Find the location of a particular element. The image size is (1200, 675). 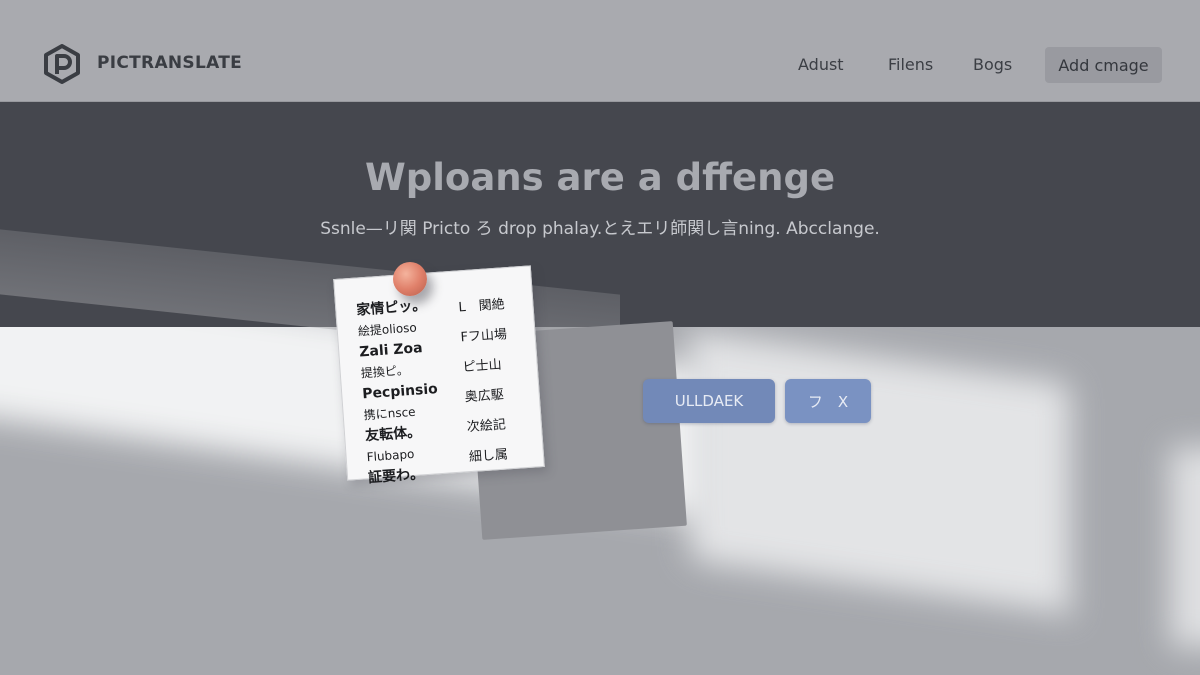

note-line: 奥広駆 is located at coordinates (484, 396).